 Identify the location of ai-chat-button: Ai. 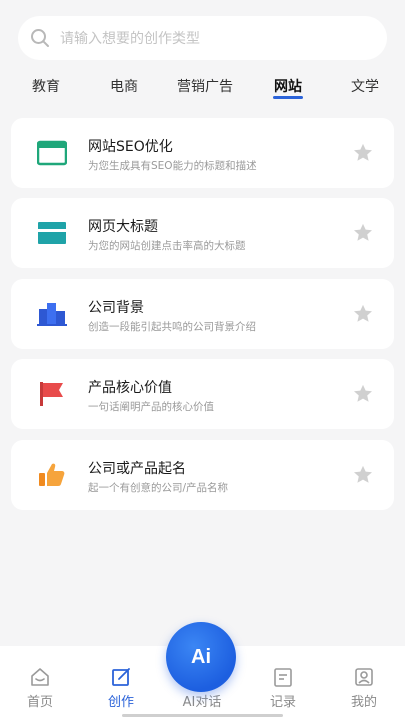
(201, 657).